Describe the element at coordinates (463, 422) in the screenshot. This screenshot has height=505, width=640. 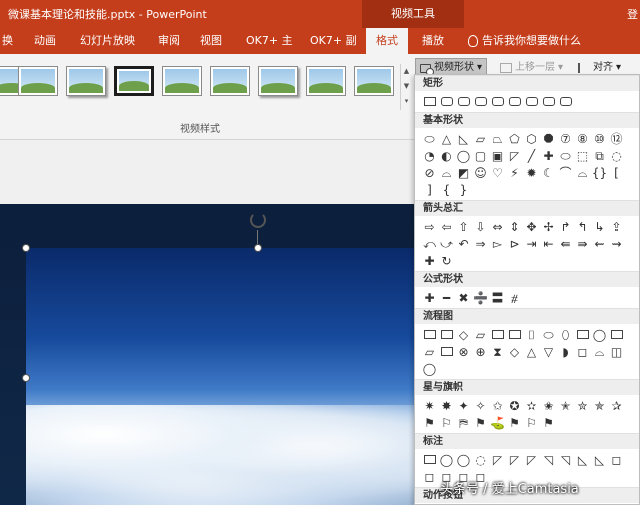
I see `shape-option: ⛿` at that location.